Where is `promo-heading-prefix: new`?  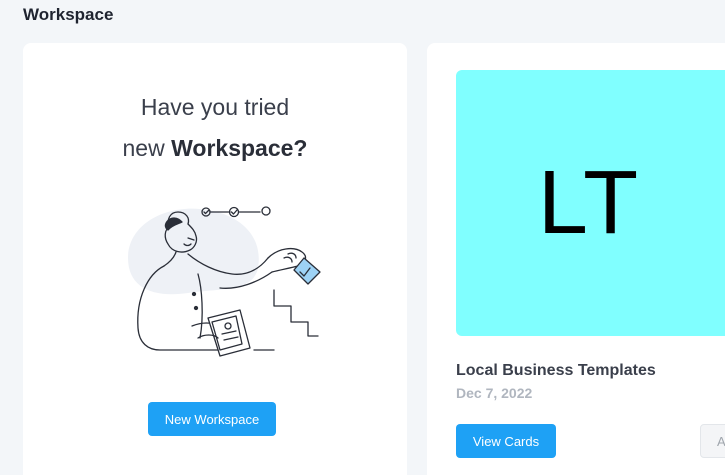 promo-heading-prefix: new is located at coordinates (147, 148).